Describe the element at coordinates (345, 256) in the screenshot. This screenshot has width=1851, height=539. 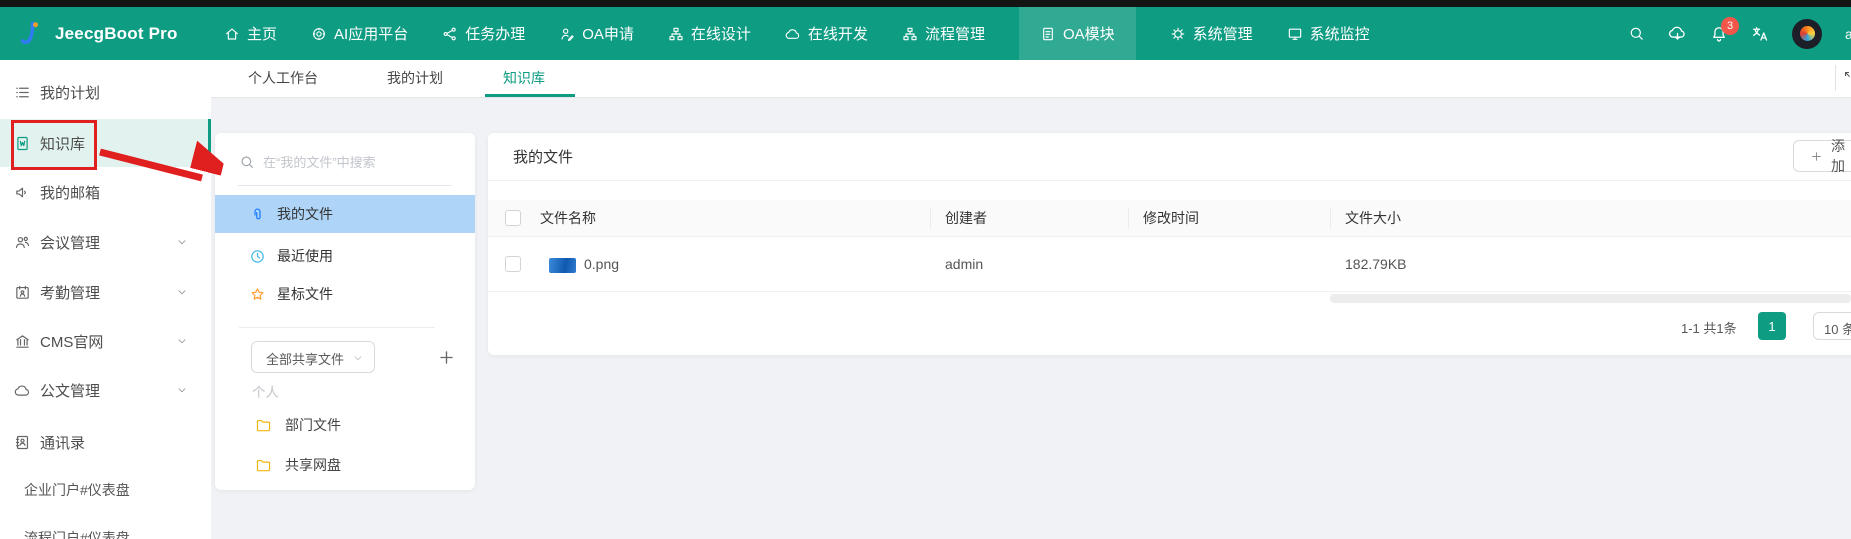
I see `file-nav-2: 最近使用` at that location.